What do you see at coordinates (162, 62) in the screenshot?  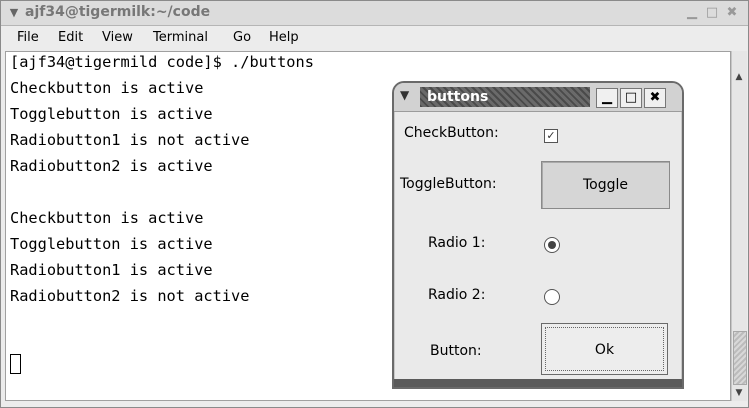 I see `terminal-line: [ajf34@tigermild code]$ ./buttons` at bounding box center [162, 62].